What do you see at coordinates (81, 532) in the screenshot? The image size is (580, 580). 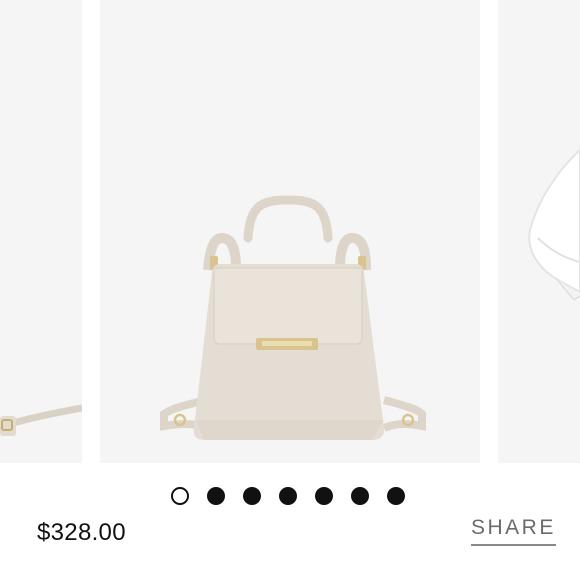 I see `product-price: $328.00` at bounding box center [81, 532].